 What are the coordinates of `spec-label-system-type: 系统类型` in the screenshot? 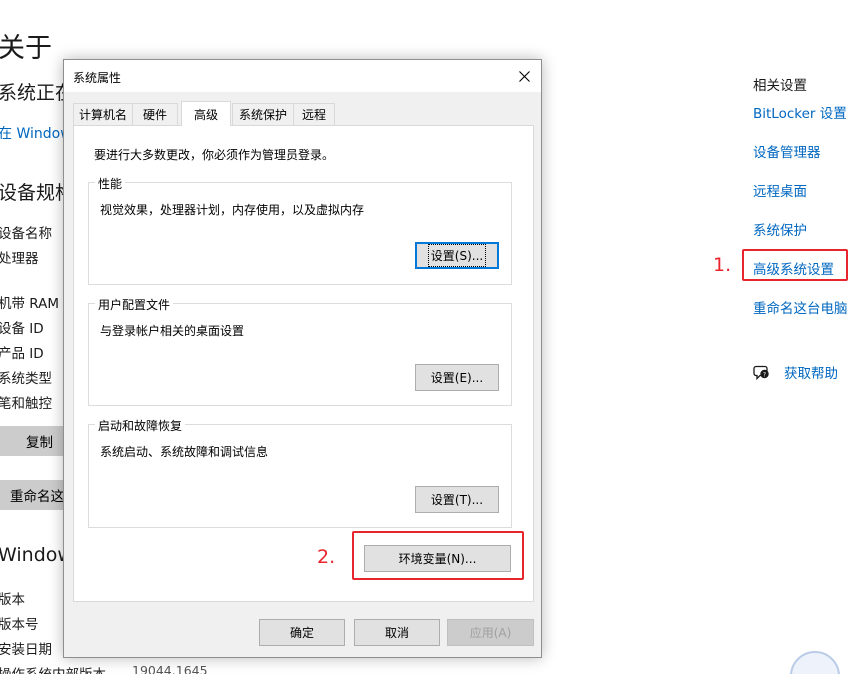 It's located at (26, 379).